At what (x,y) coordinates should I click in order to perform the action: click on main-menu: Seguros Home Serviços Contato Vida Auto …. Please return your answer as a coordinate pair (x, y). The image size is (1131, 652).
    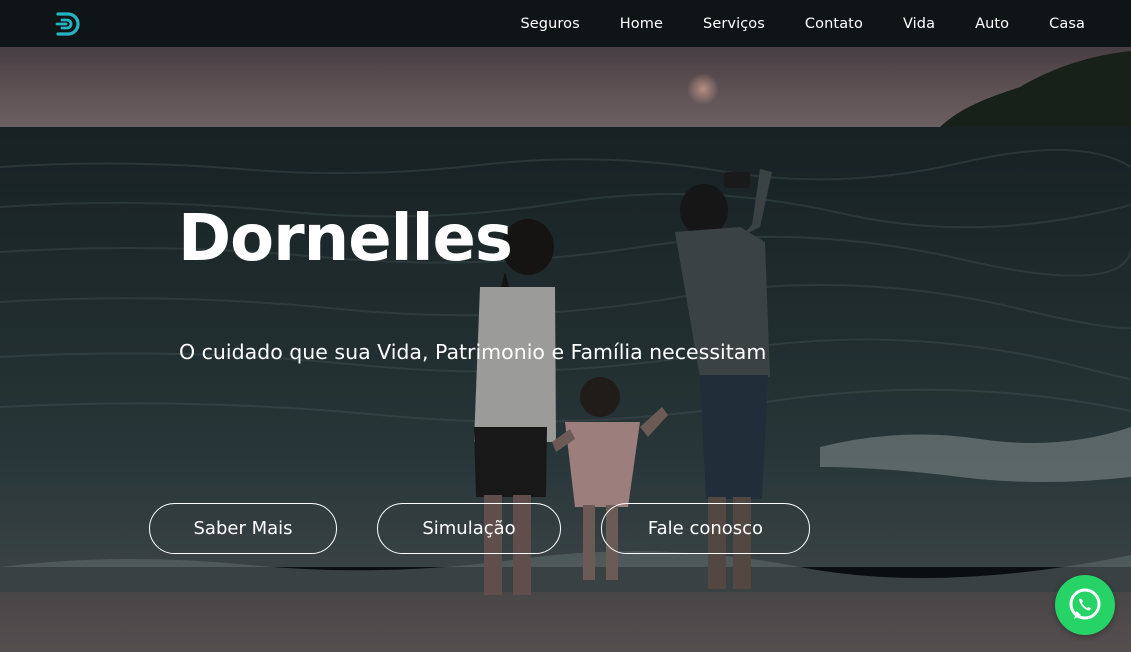
    Looking at the image, I should click on (782, 23).